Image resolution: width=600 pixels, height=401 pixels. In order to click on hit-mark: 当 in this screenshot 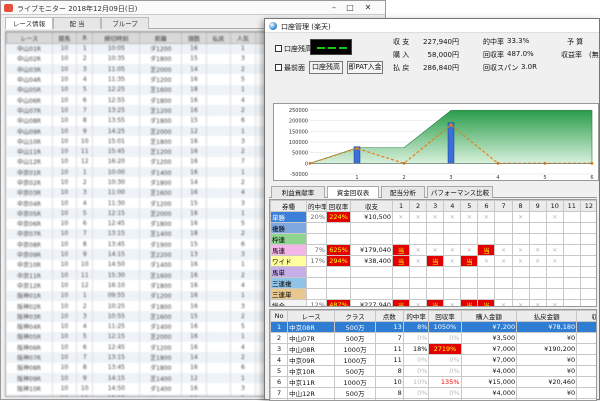, I will do `click(401, 304)`.